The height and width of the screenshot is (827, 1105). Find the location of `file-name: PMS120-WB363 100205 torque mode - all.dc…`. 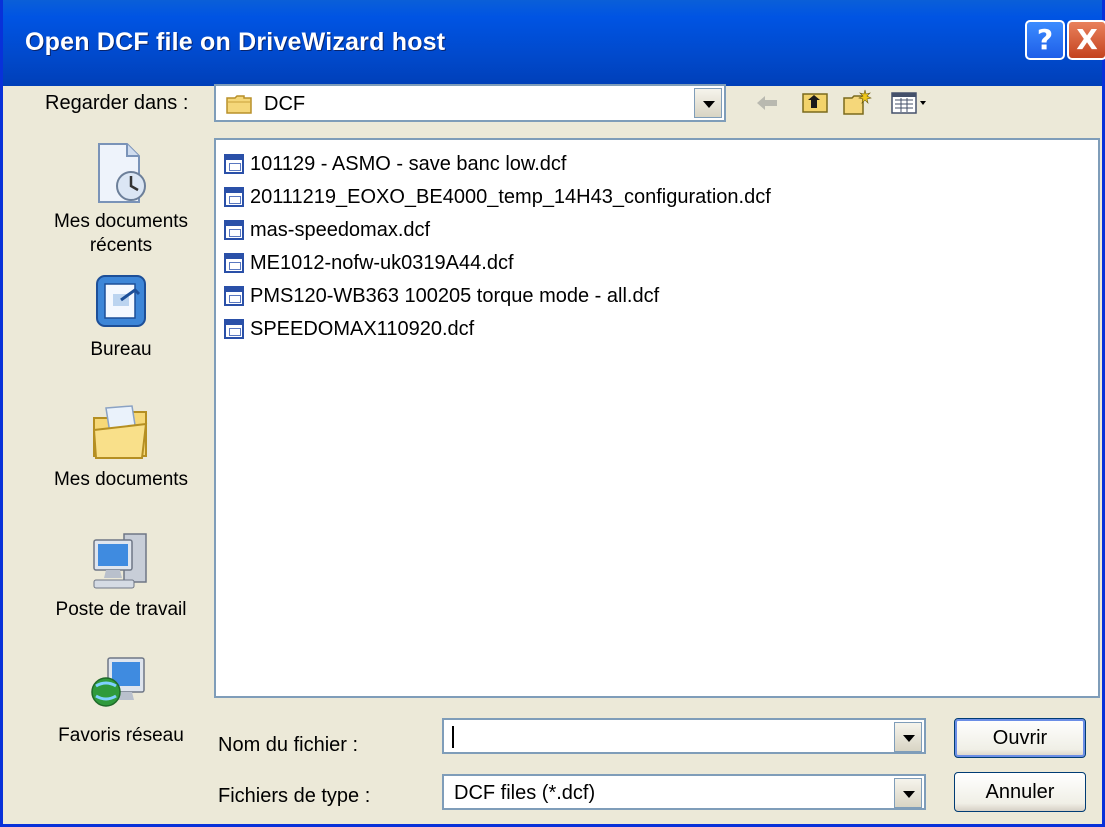

file-name: PMS120-WB363 100205 torque mode - all.dc… is located at coordinates (455, 296).